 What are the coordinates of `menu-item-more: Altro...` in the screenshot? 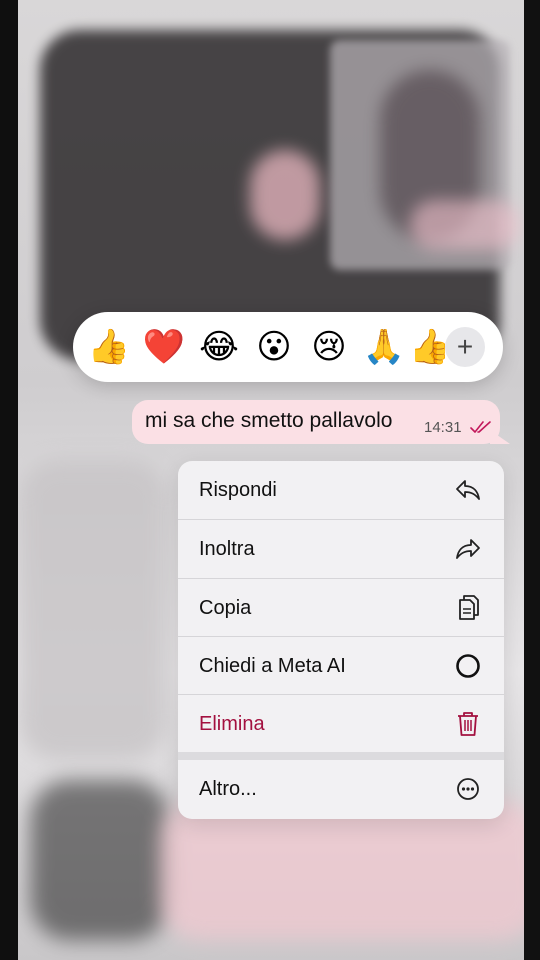 It's located at (341, 789).